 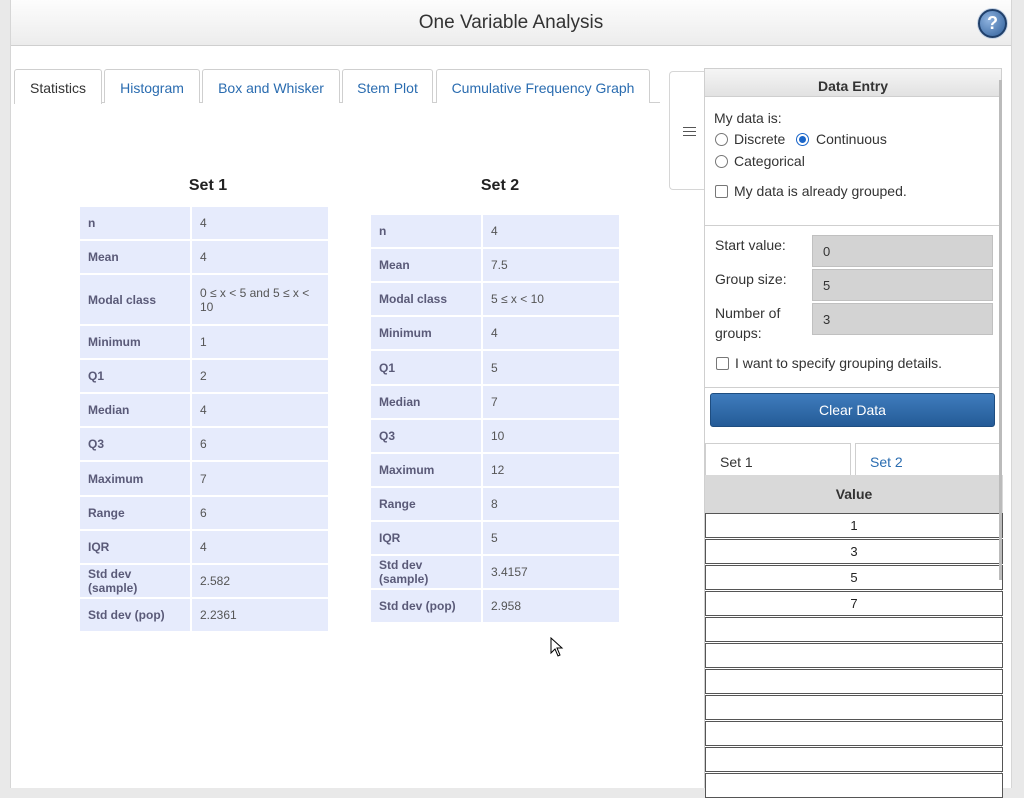 What do you see at coordinates (136, 377) in the screenshot?
I see `stat-label: Q1` at bounding box center [136, 377].